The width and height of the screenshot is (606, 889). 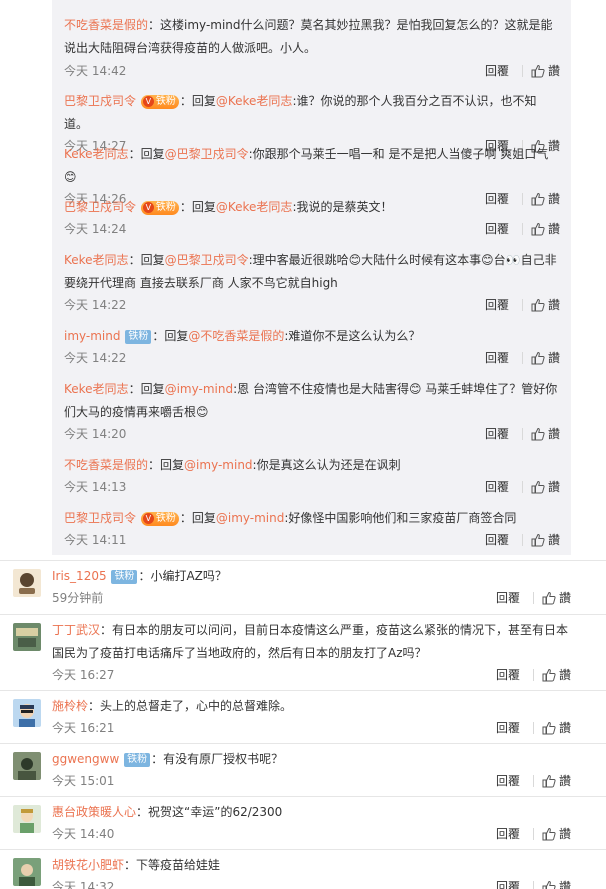 I want to click on comment-content: 惠台政策暖人心：祝贺这“幸运”的62/2300, so click(x=311, y=812).